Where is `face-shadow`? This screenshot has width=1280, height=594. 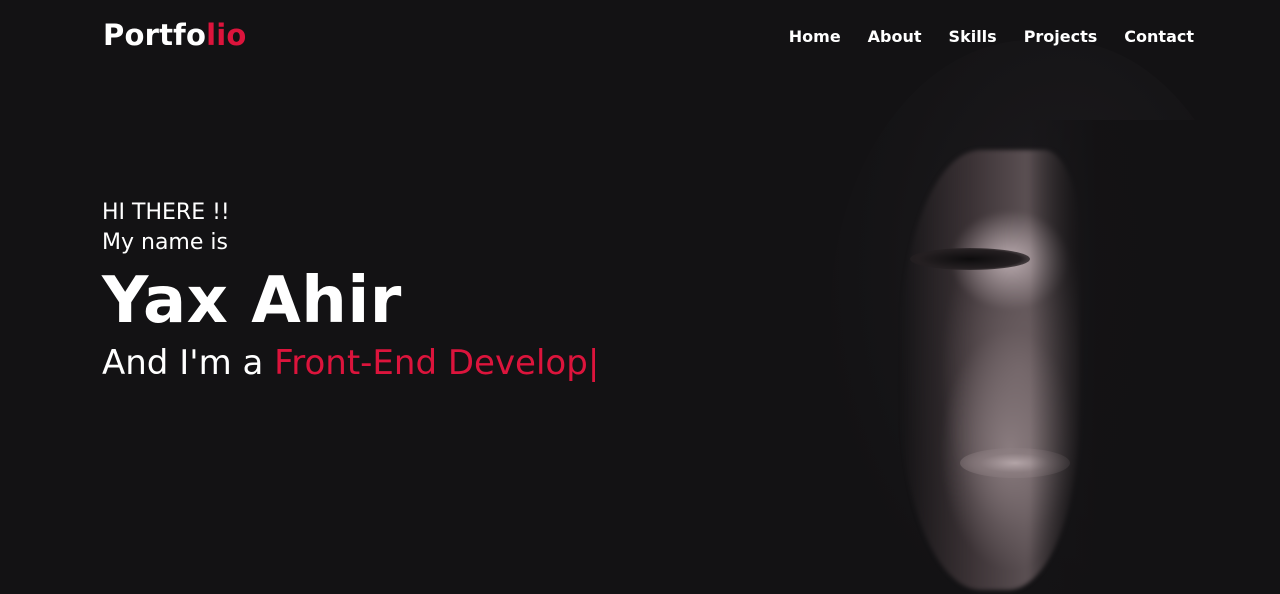
face-shadow is located at coordinates (1140, 357).